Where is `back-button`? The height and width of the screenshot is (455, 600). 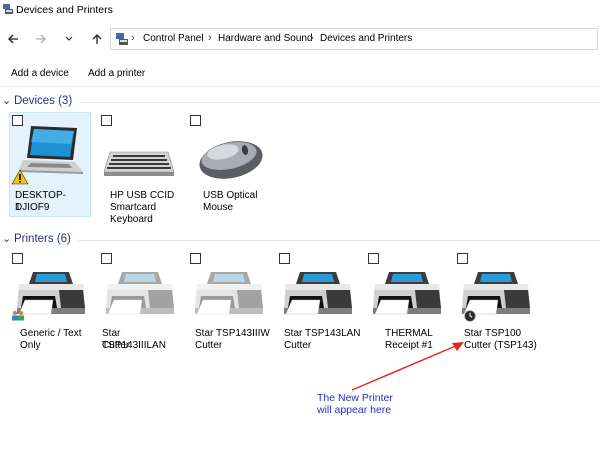
back-button is located at coordinates (13, 39).